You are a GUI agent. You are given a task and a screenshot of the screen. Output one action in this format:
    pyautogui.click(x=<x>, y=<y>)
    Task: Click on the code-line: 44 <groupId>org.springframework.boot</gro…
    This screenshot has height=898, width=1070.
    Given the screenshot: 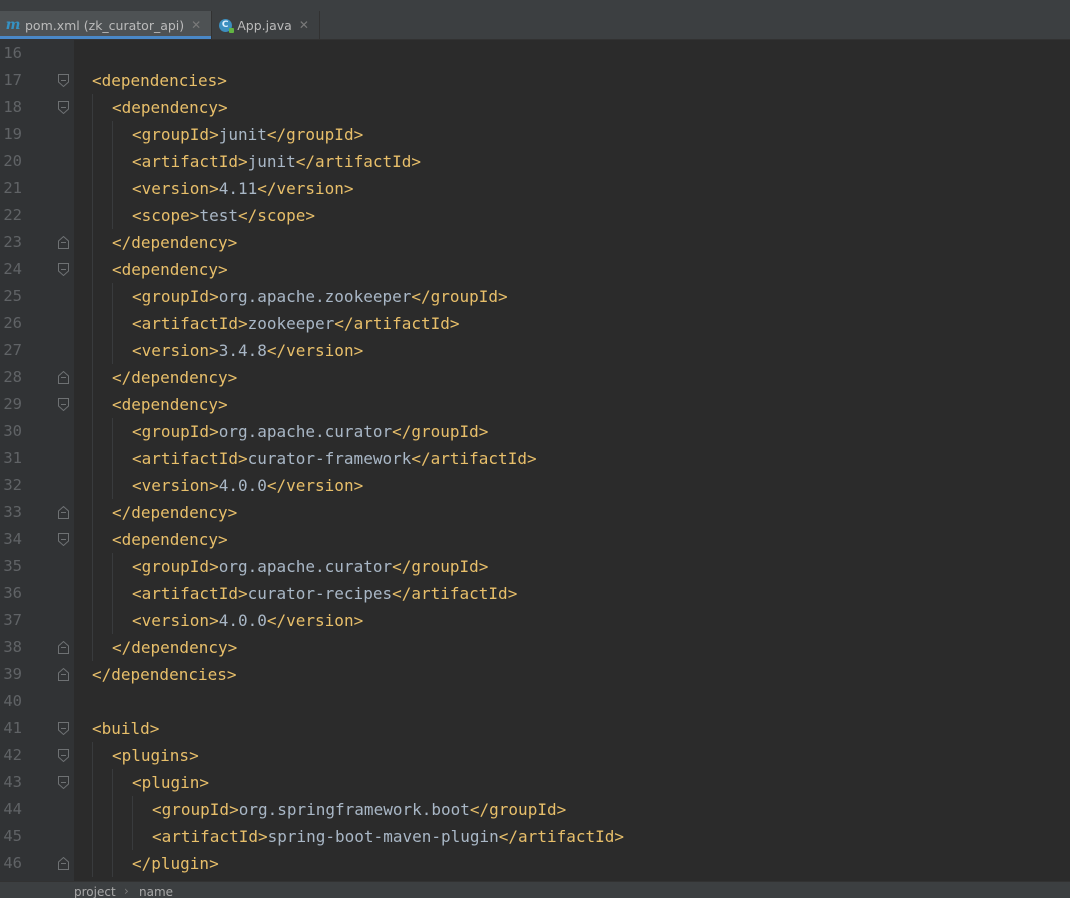 What is the action you would take?
    pyautogui.click(x=535, y=809)
    